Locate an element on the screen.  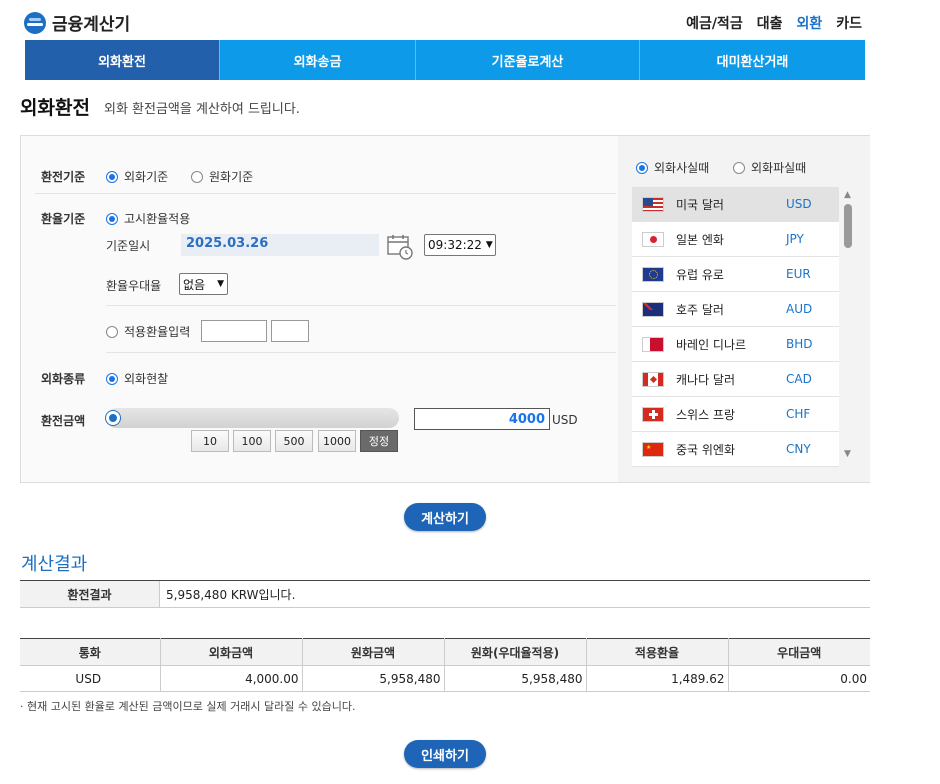
scrollbar-thumb is located at coordinates (848, 226).